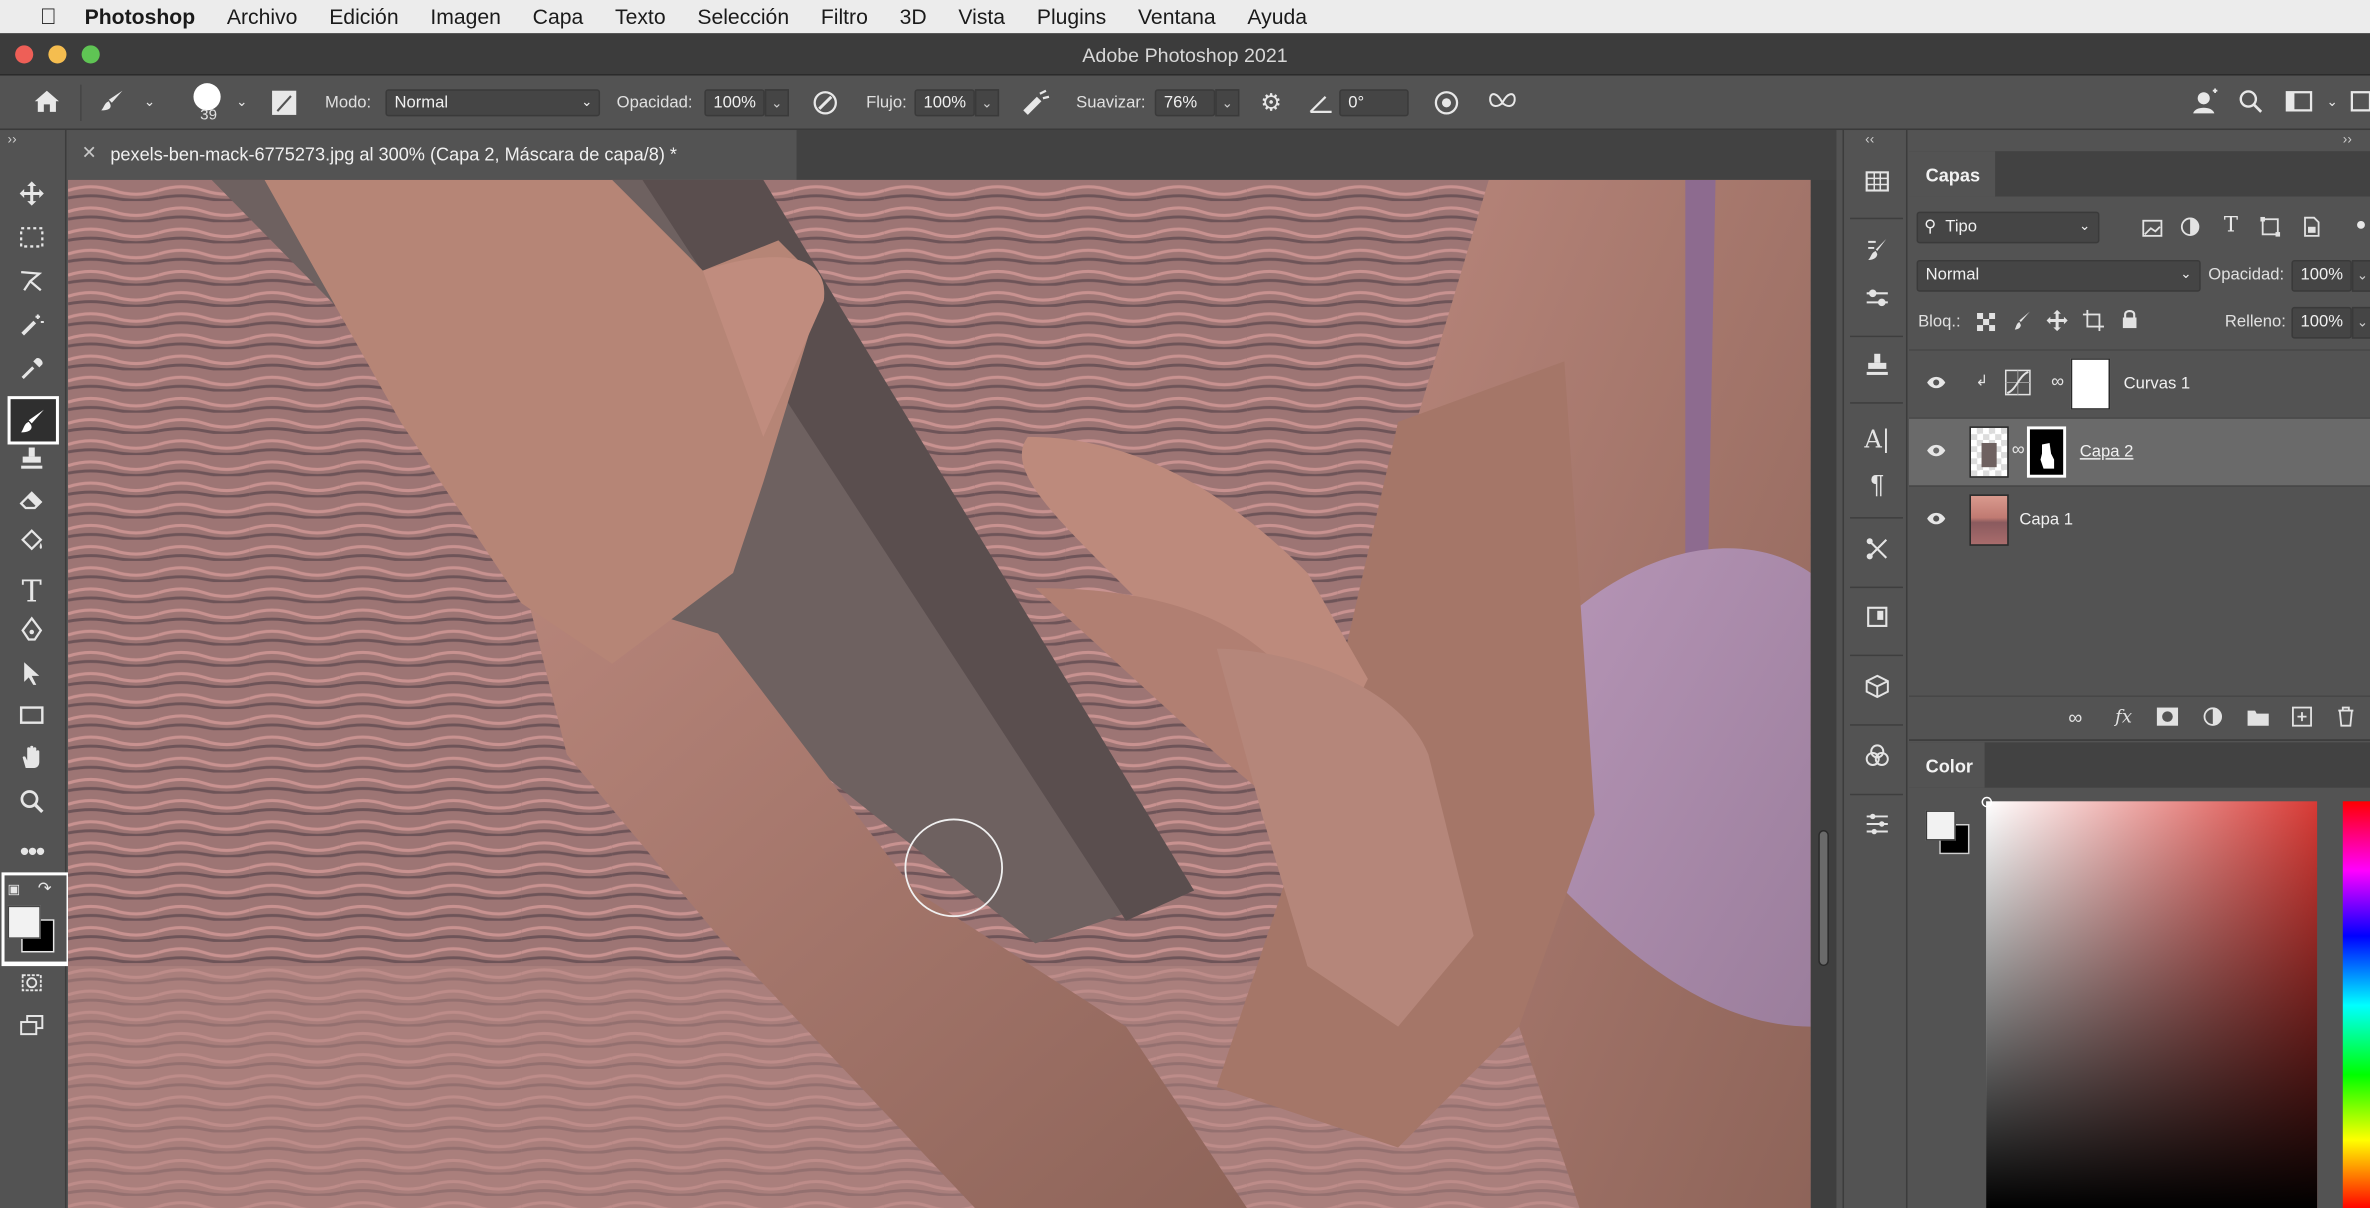  Describe the element at coordinates (1877, 485) in the screenshot. I see `paragraph-panel-icon: ¶` at that location.